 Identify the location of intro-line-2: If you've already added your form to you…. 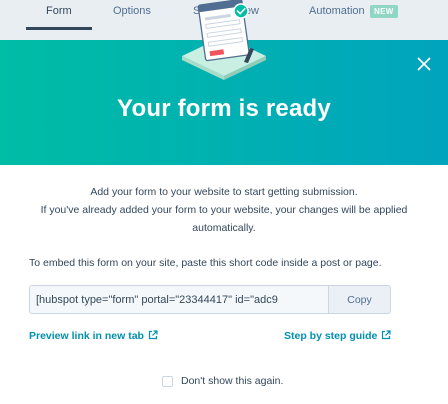
(224, 210).